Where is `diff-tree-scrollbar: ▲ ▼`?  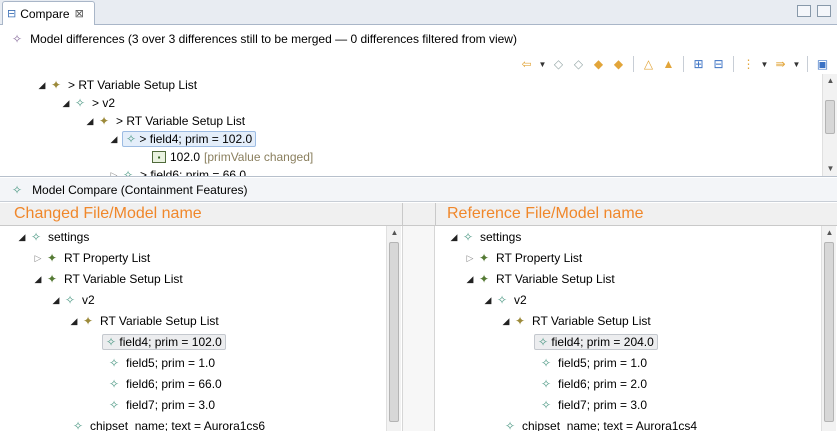
diff-tree-scrollbar: ▲ ▼ is located at coordinates (829, 125).